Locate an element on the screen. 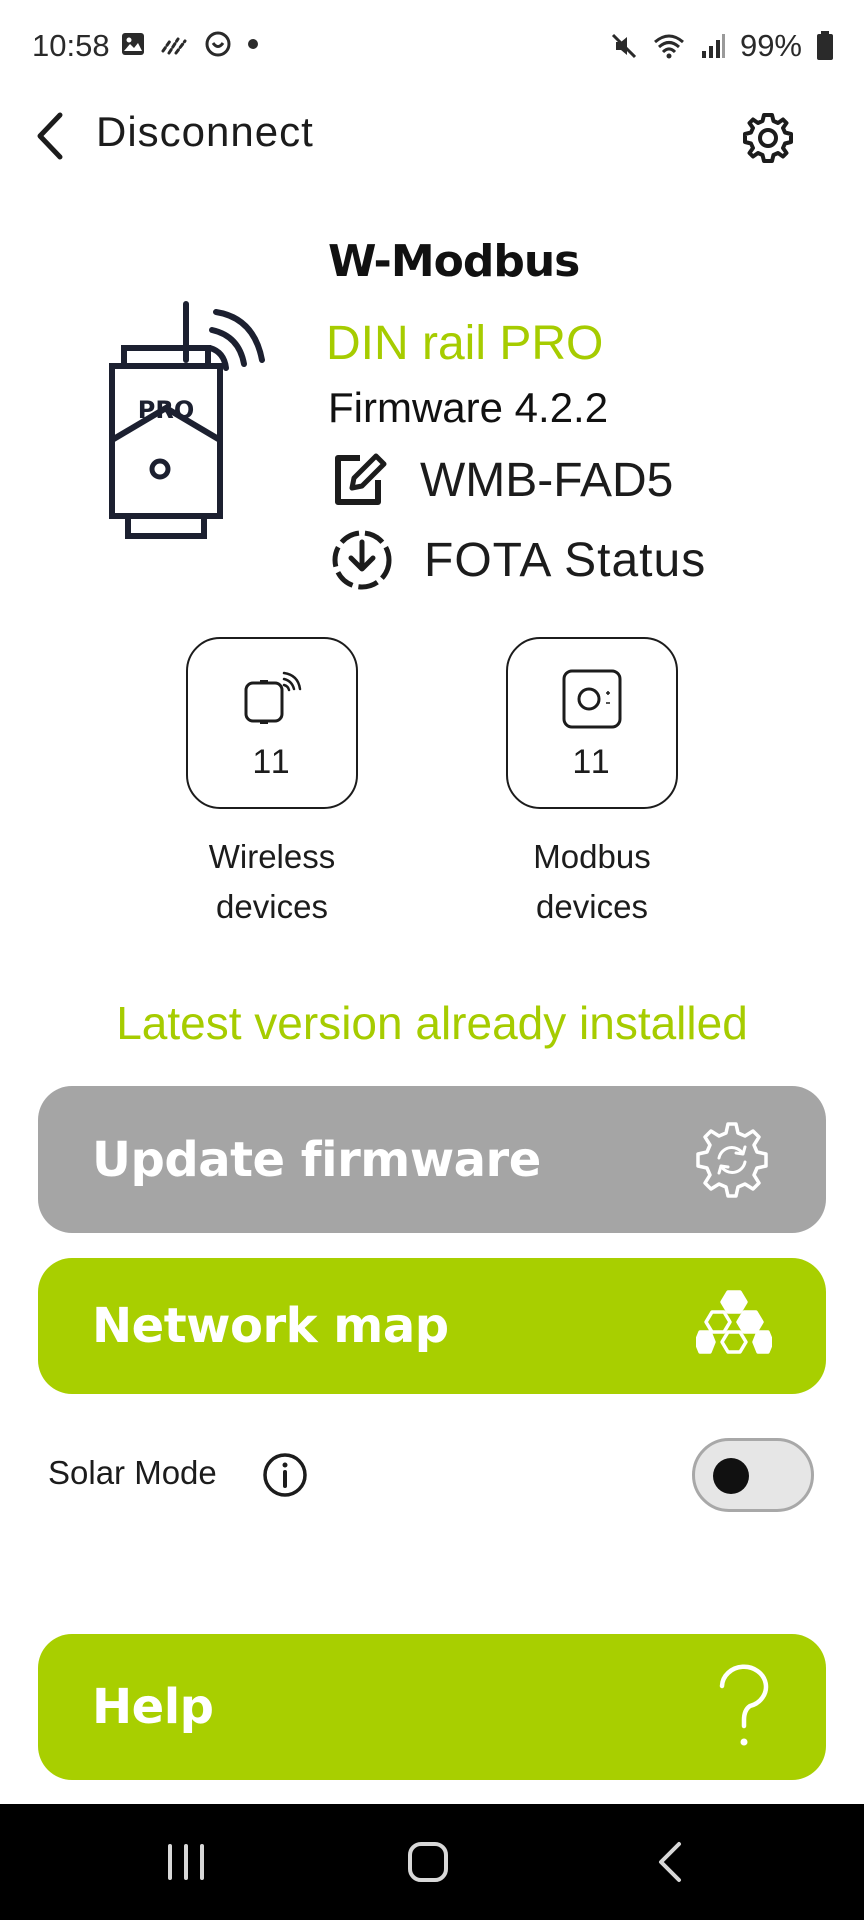 The image size is (864, 1920). system-nav-bar is located at coordinates (432, 1862).